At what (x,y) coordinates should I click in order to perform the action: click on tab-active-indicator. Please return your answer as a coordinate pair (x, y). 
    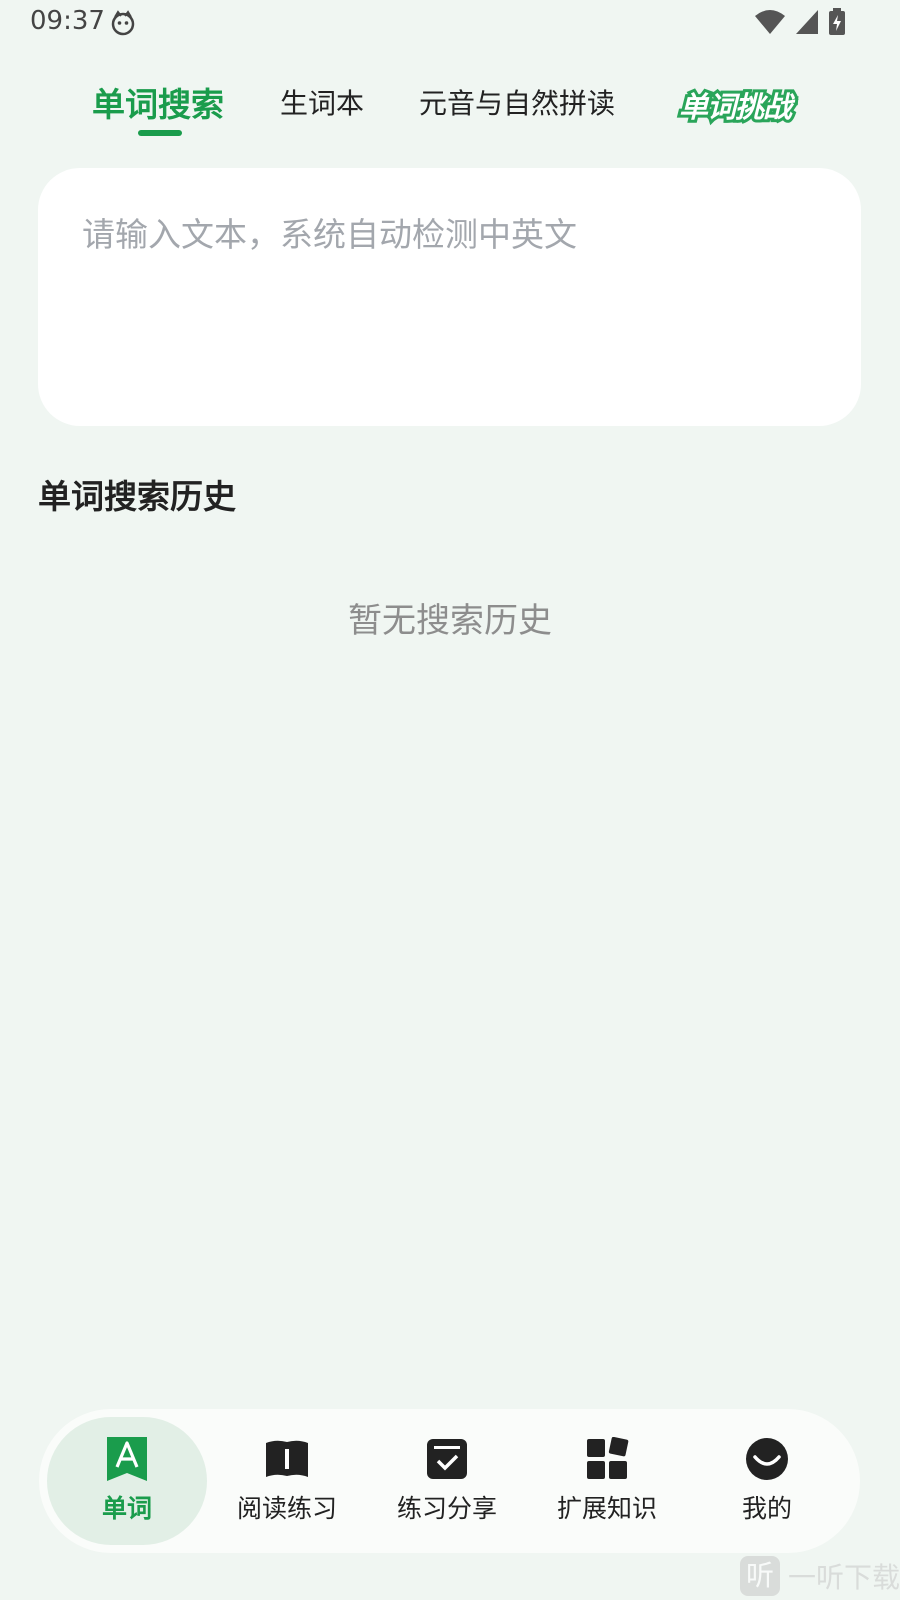
    Looking at the image, I should click on (160, 133).